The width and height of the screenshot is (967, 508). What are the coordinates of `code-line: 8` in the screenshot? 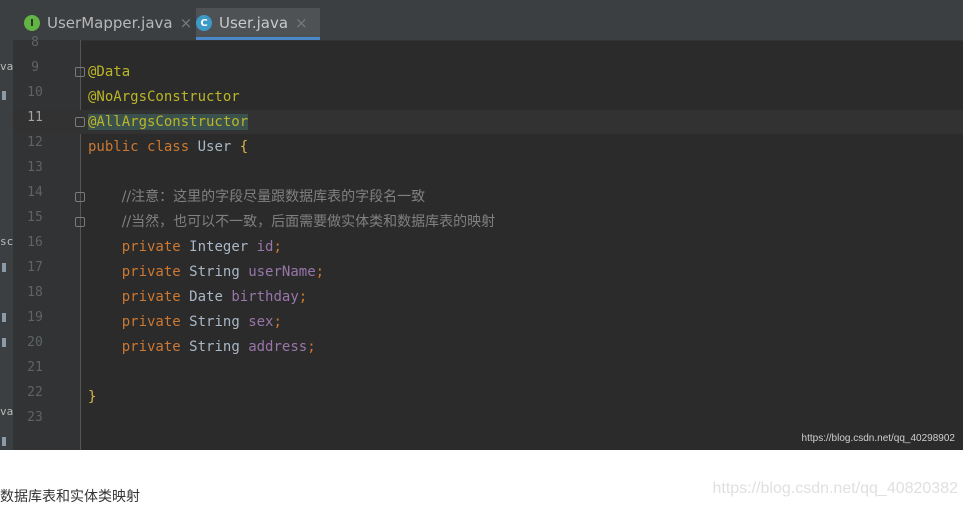 It's located at (488, 47).